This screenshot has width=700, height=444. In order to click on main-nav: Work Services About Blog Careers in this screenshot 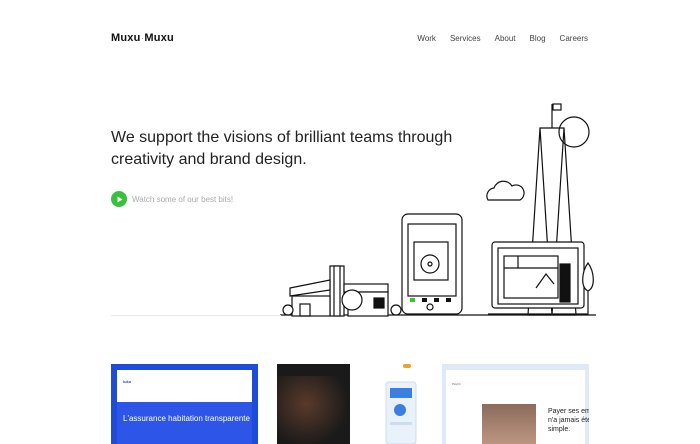, I will do `click(502, 38)`.